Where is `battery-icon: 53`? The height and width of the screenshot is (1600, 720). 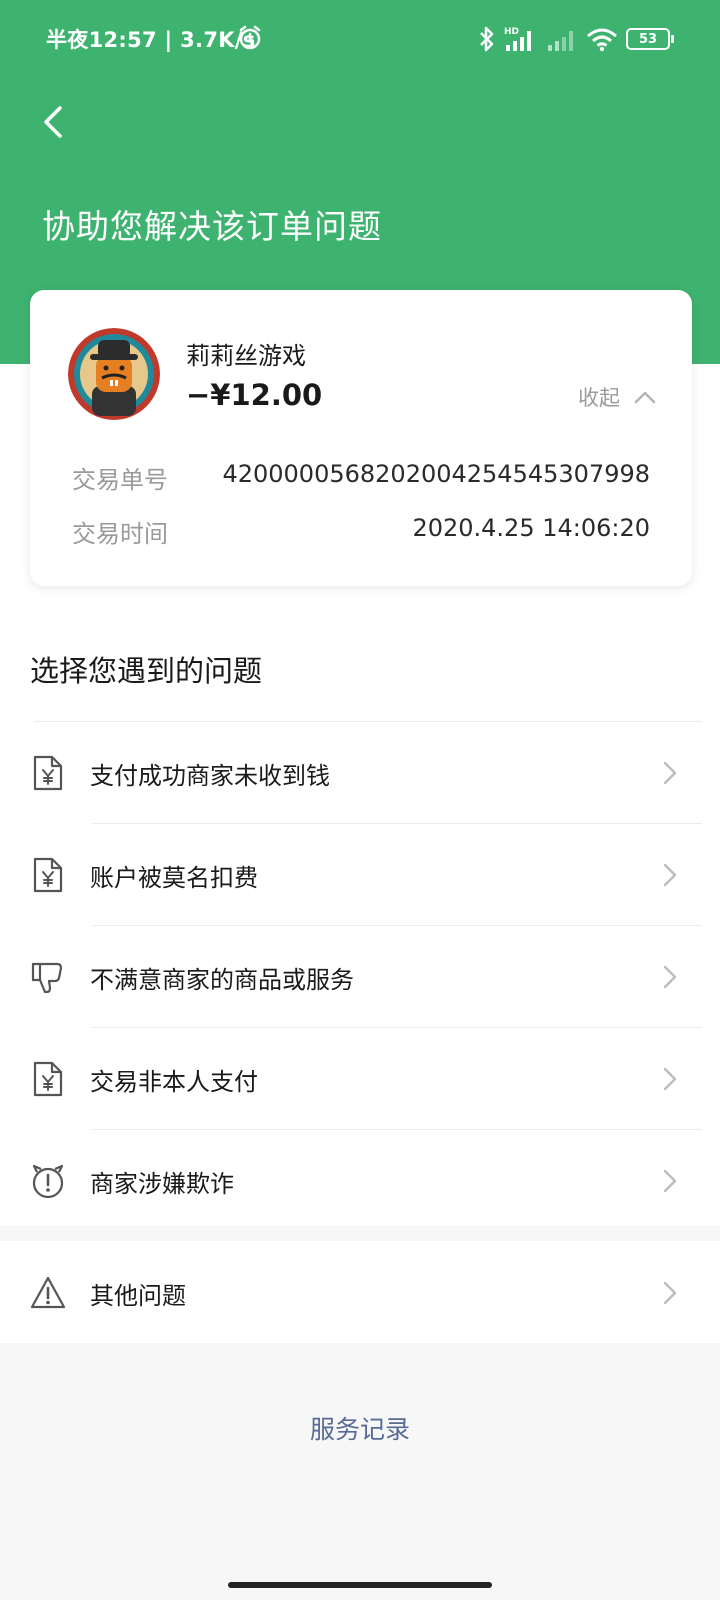
battery-icon: 53 is located at coordinates (650, 39).